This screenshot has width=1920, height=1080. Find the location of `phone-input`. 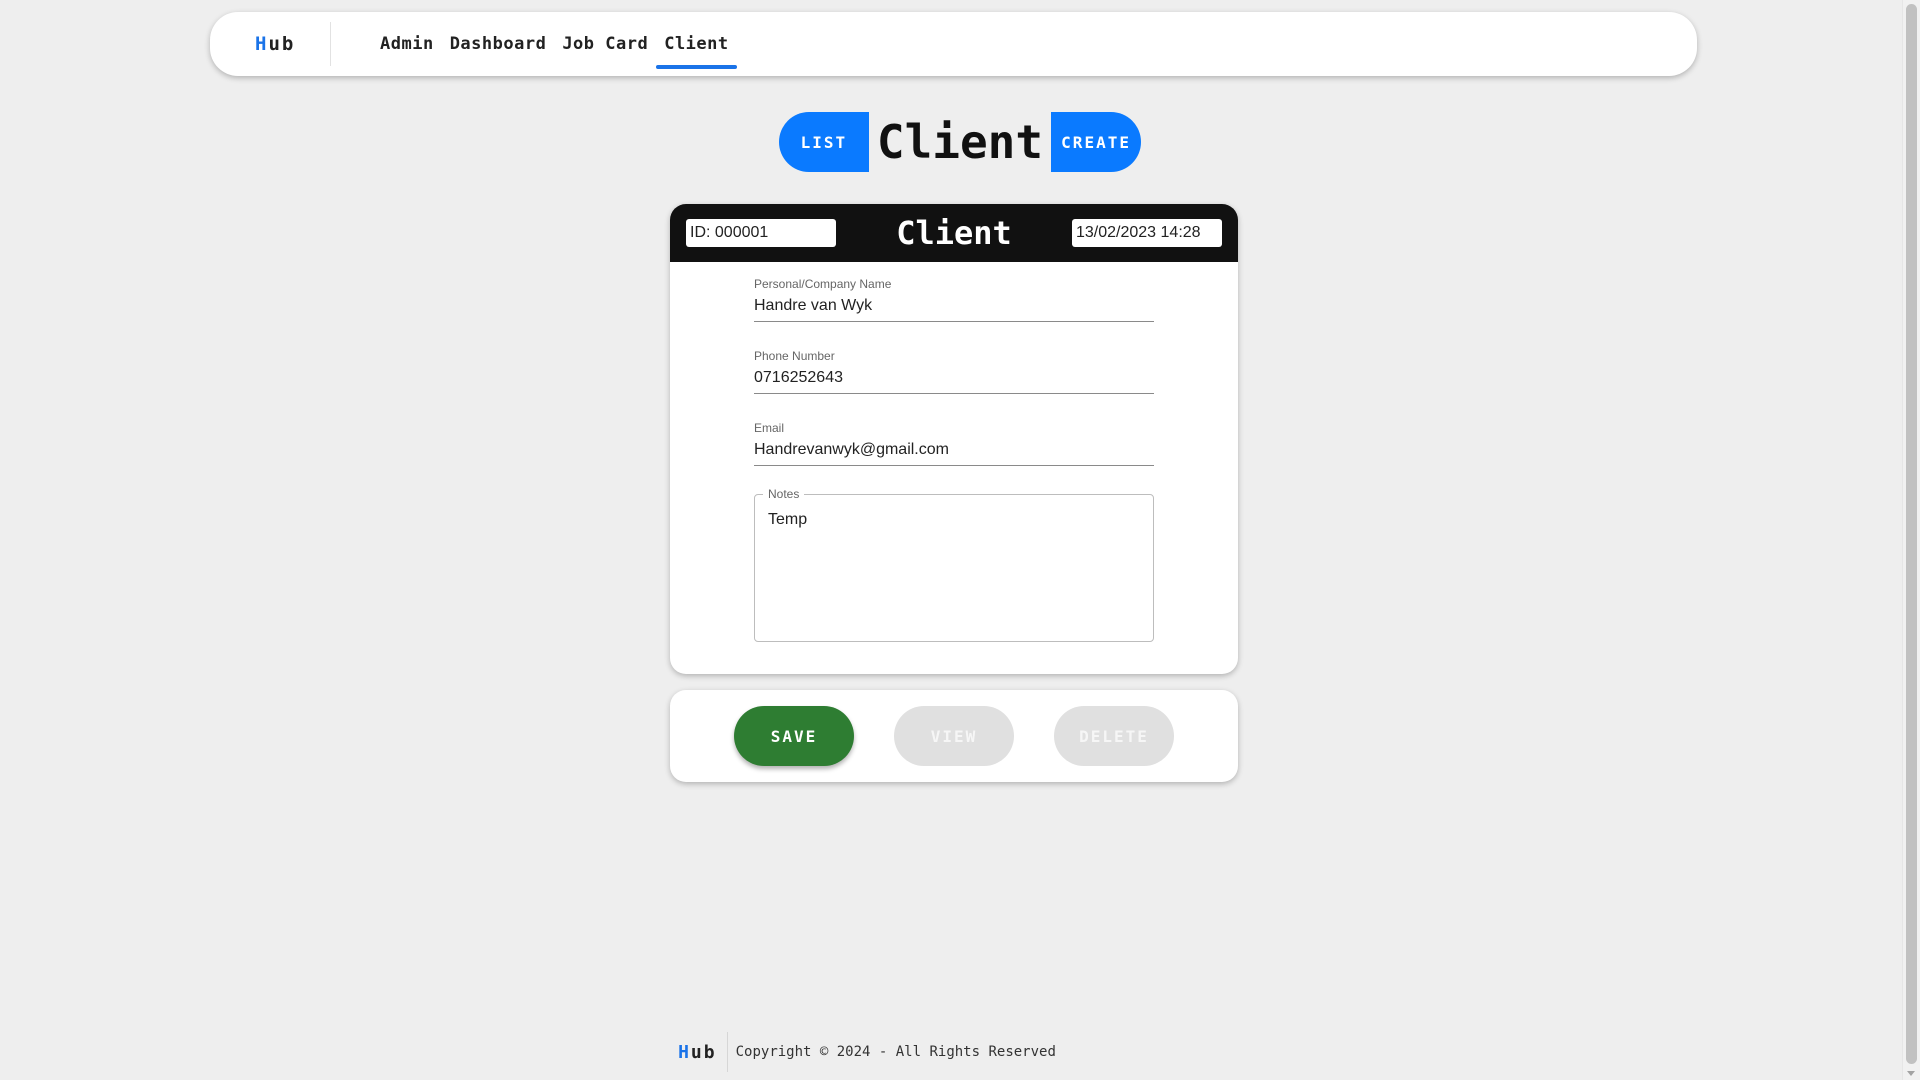

phone-input is located at coordinates (954, 381).